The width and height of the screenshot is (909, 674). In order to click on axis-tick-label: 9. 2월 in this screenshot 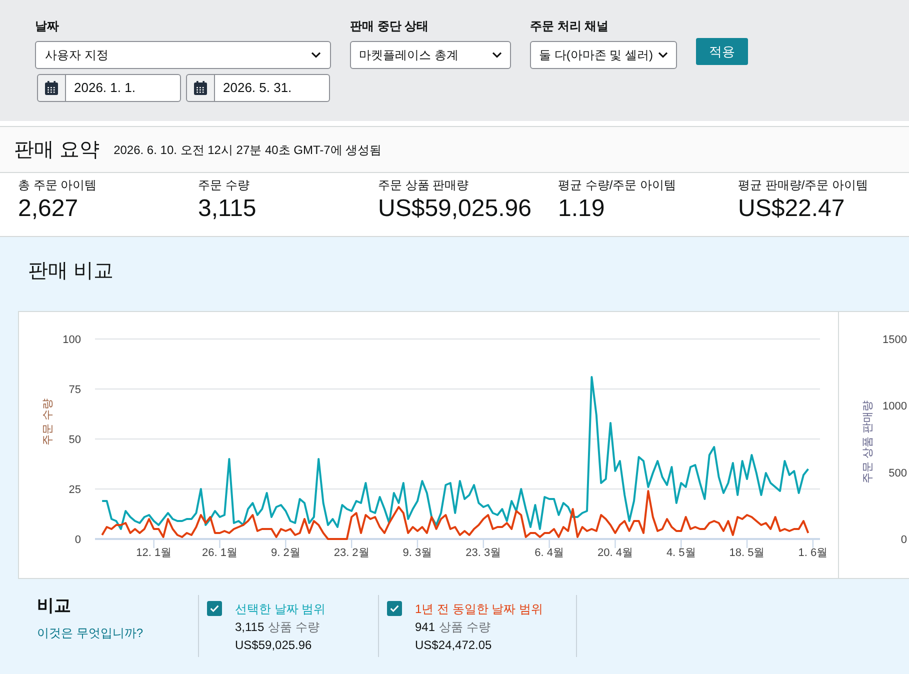, I will do `click(285, 553)`.